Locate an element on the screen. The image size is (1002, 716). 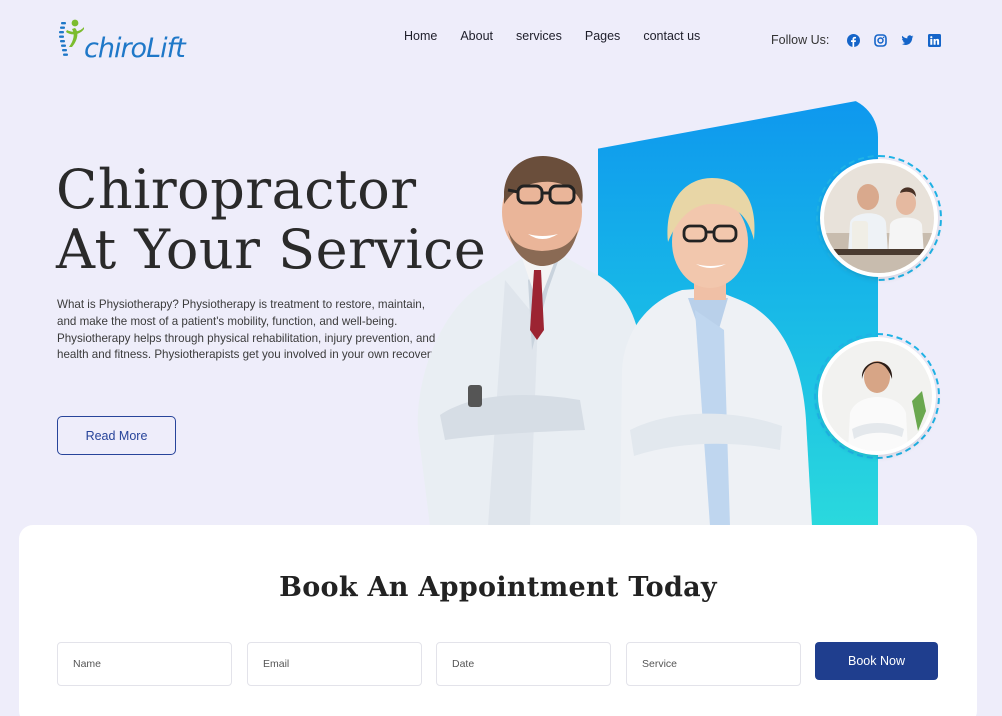
follow-label: Follow Us: is located at coordinates (800, 40).